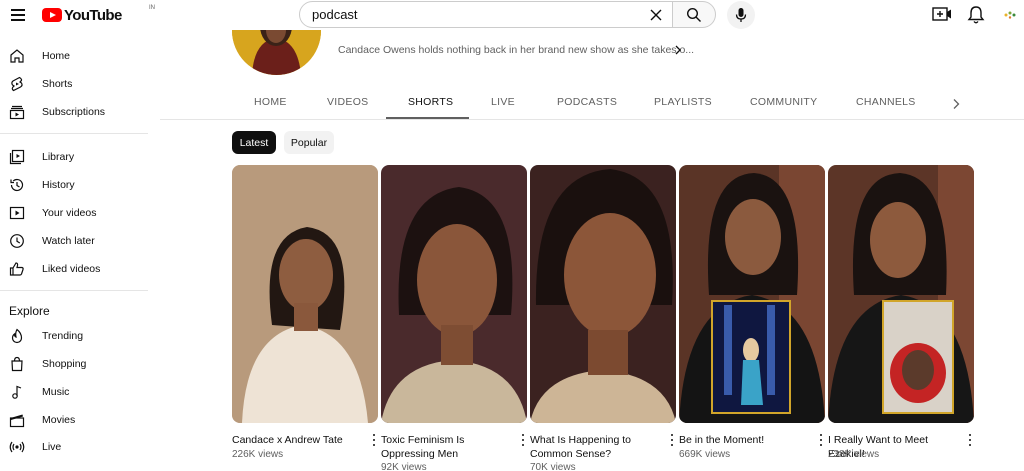 The height and width of the screenshot is (471, 1024). I want to click on sidebar-item-label: History, so click(58, 185).